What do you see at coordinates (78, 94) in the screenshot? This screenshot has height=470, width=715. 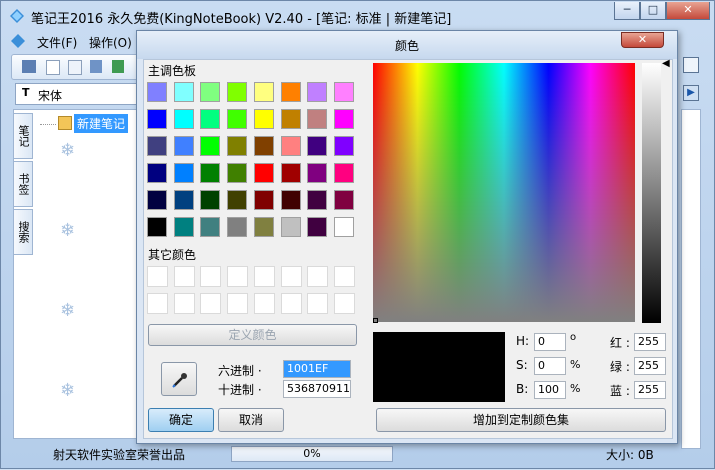 I see `font-select: T 宋体` at bounding box center [78, 94].